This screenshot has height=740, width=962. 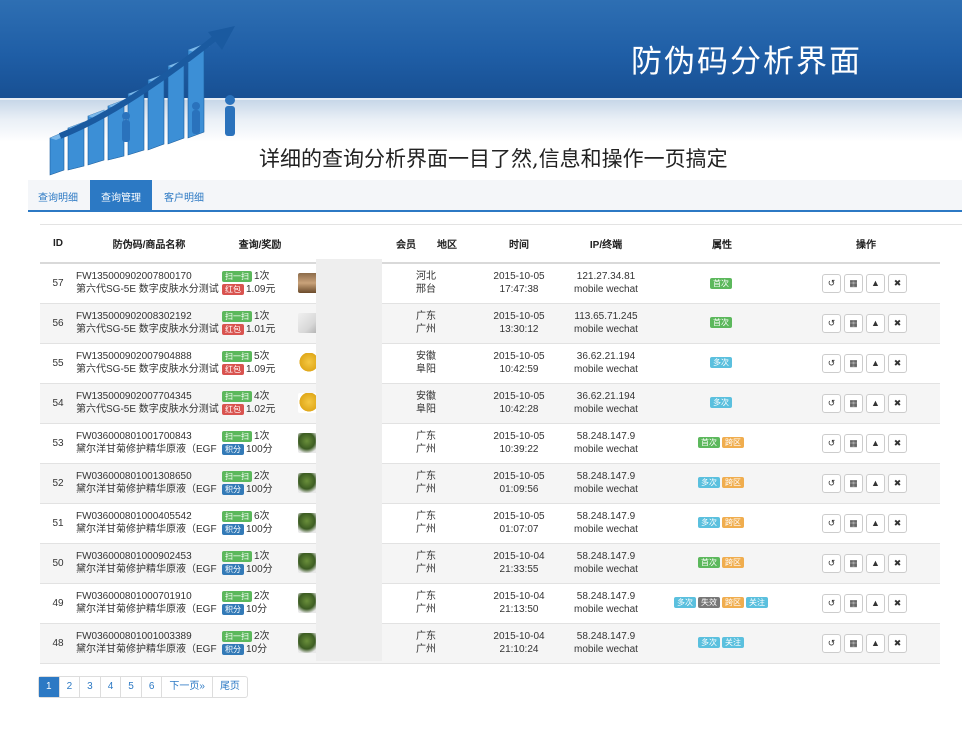 What do you see at coordinates (149, 636) in the screenshot?
I see `anti-fake-code: FW036000801001003389` at bounding box center [149, 636].